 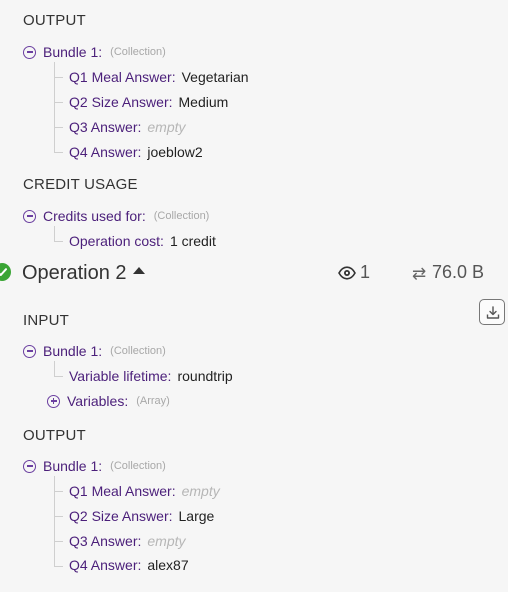 I want to click on expand-icon, so click(x=53, y=401).